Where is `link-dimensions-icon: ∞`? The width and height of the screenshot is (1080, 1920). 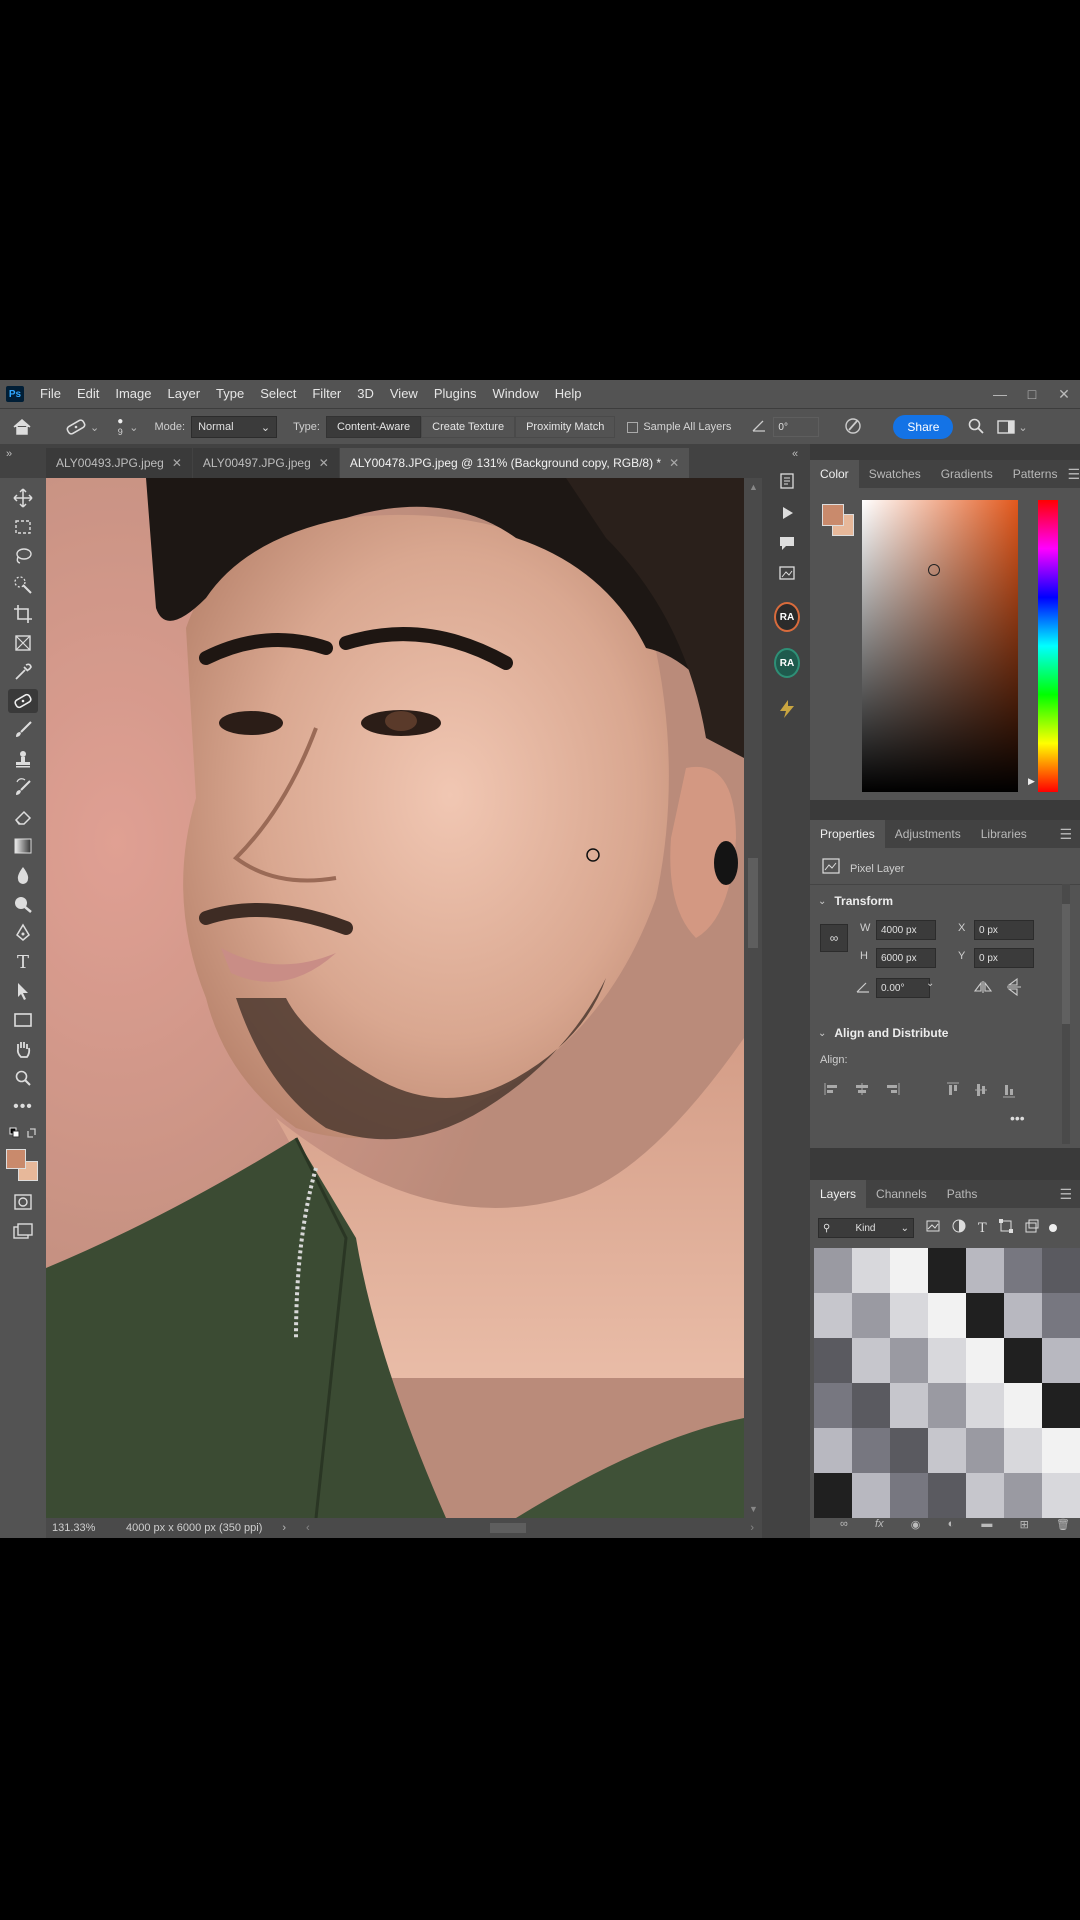
link-dimensions-icon: ∞ is located at coordinates (834, 938).